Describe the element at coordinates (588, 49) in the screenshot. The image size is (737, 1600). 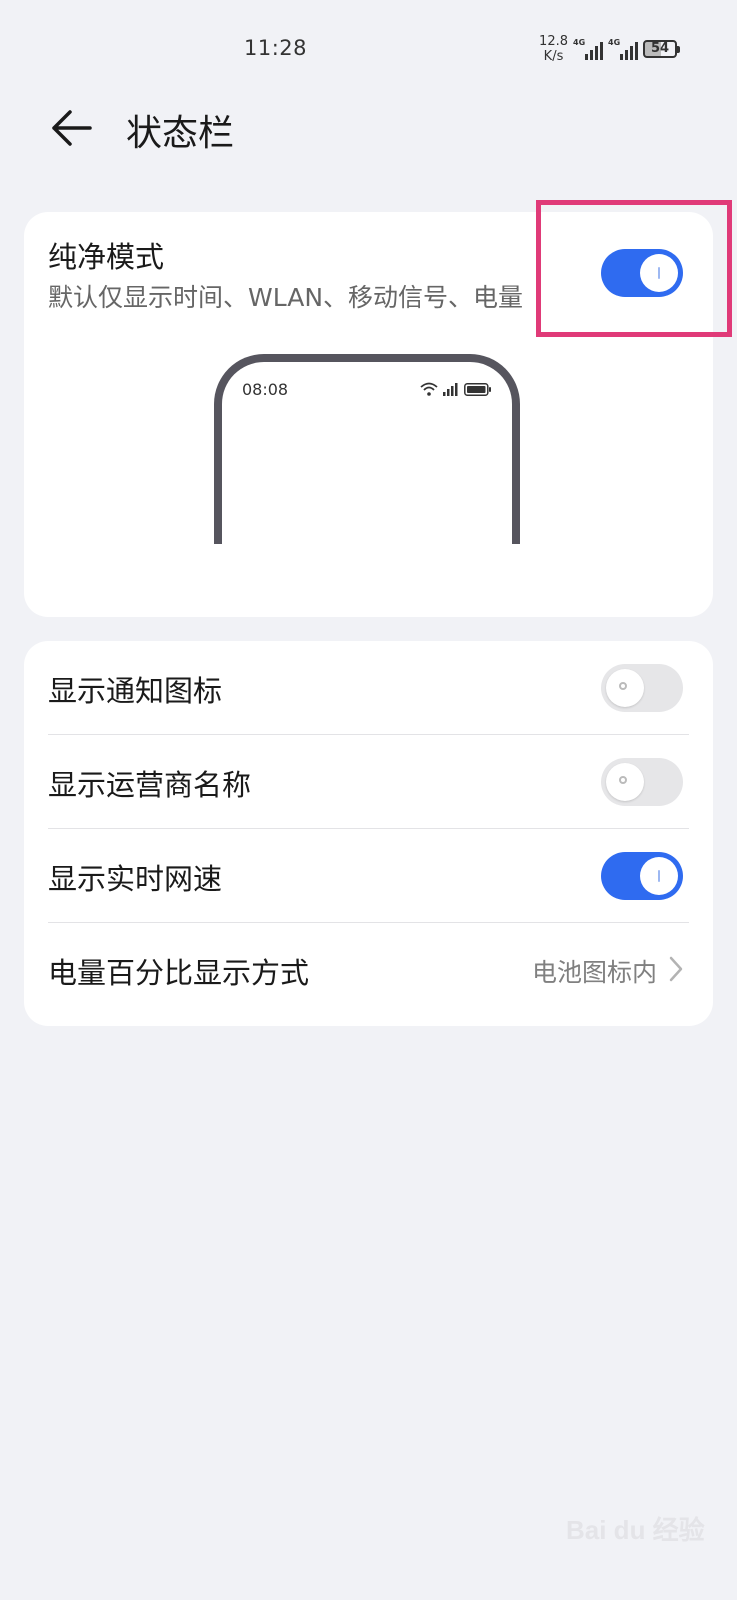
I see `sim1-signal-icon: 4G` at that location.